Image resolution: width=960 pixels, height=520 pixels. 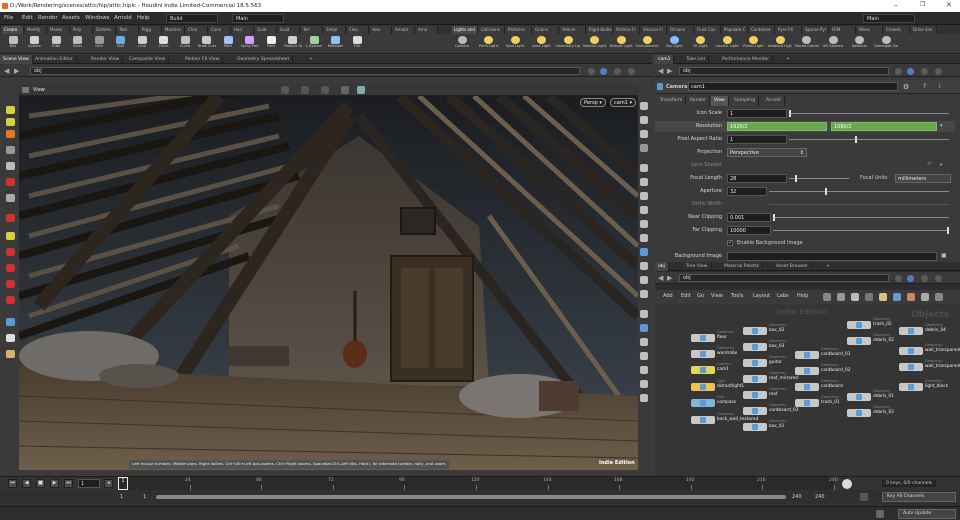 What do you see at coordinates (325, 90) in the screenshot?
I see `handle-icon` at bounding box center [325, 90].